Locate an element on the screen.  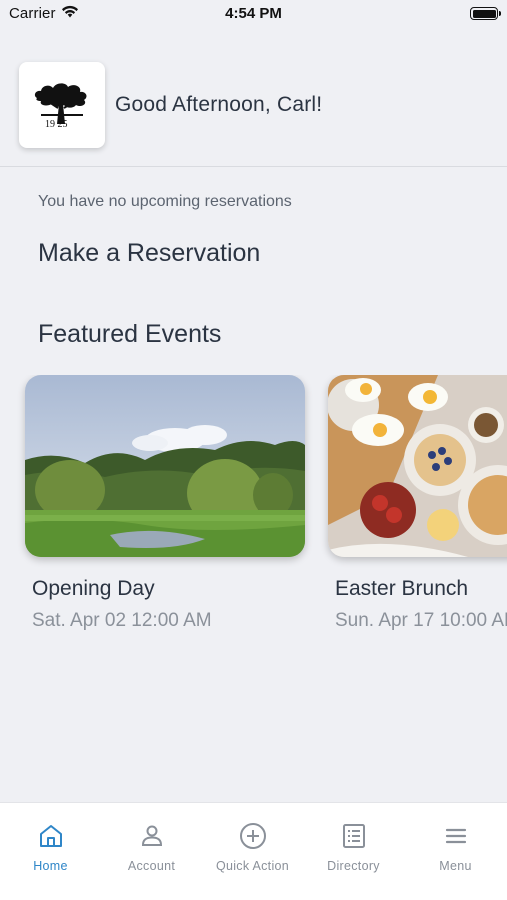
status-time: 4:54 PM is located at coordinates (253, 13).